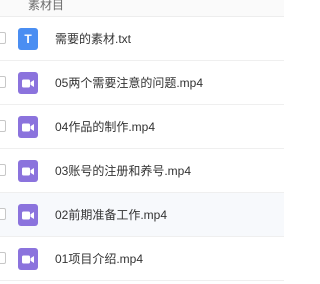  Describe the element at coordinates (111, 215) in the screenshot. I see `file-name: 02前期准备工作.mp4` at that location.